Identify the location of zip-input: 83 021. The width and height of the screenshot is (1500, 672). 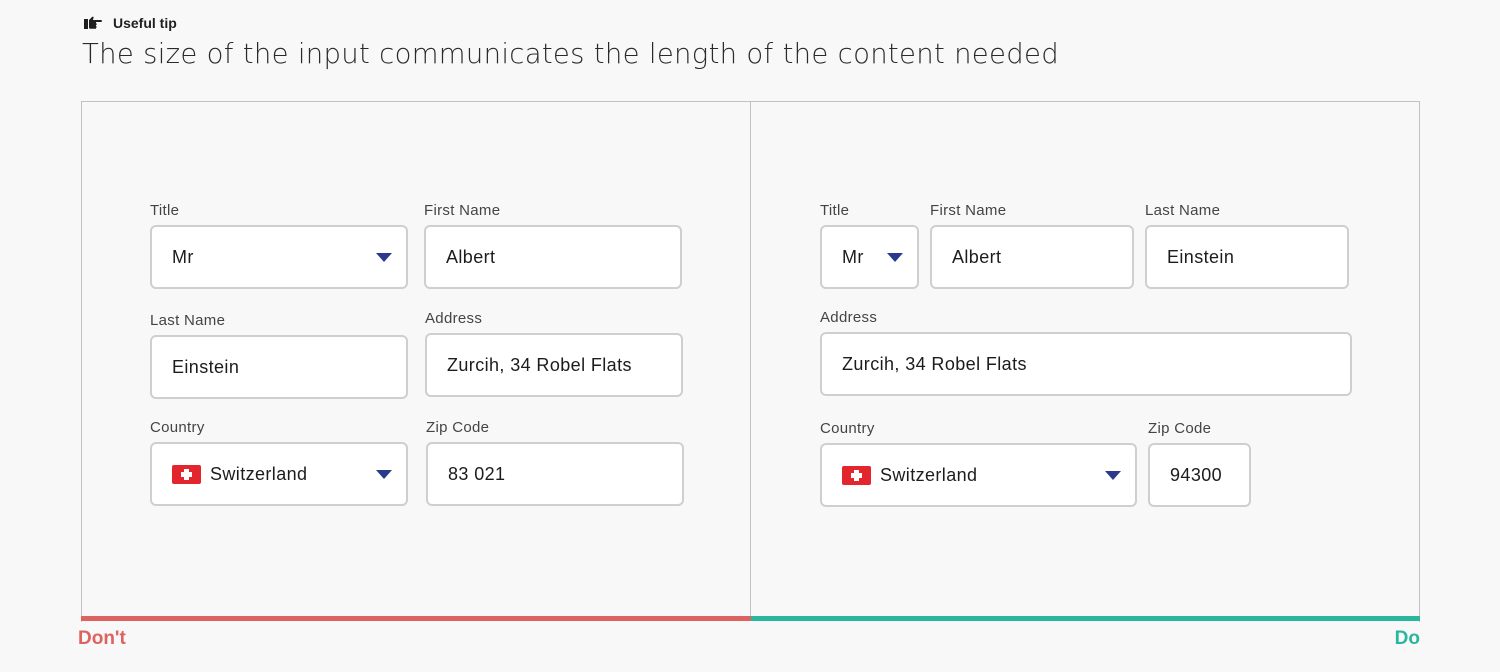
(555, 474).